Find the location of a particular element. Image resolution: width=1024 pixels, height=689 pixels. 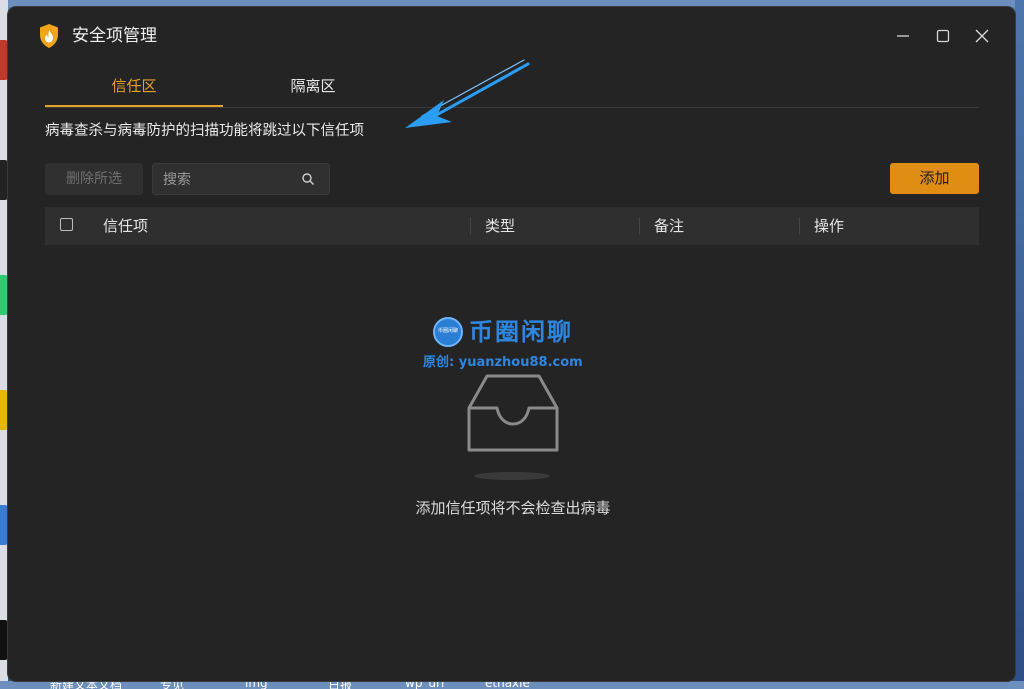

title-bar: 安全项管理 is located at coordinates (511, 35).